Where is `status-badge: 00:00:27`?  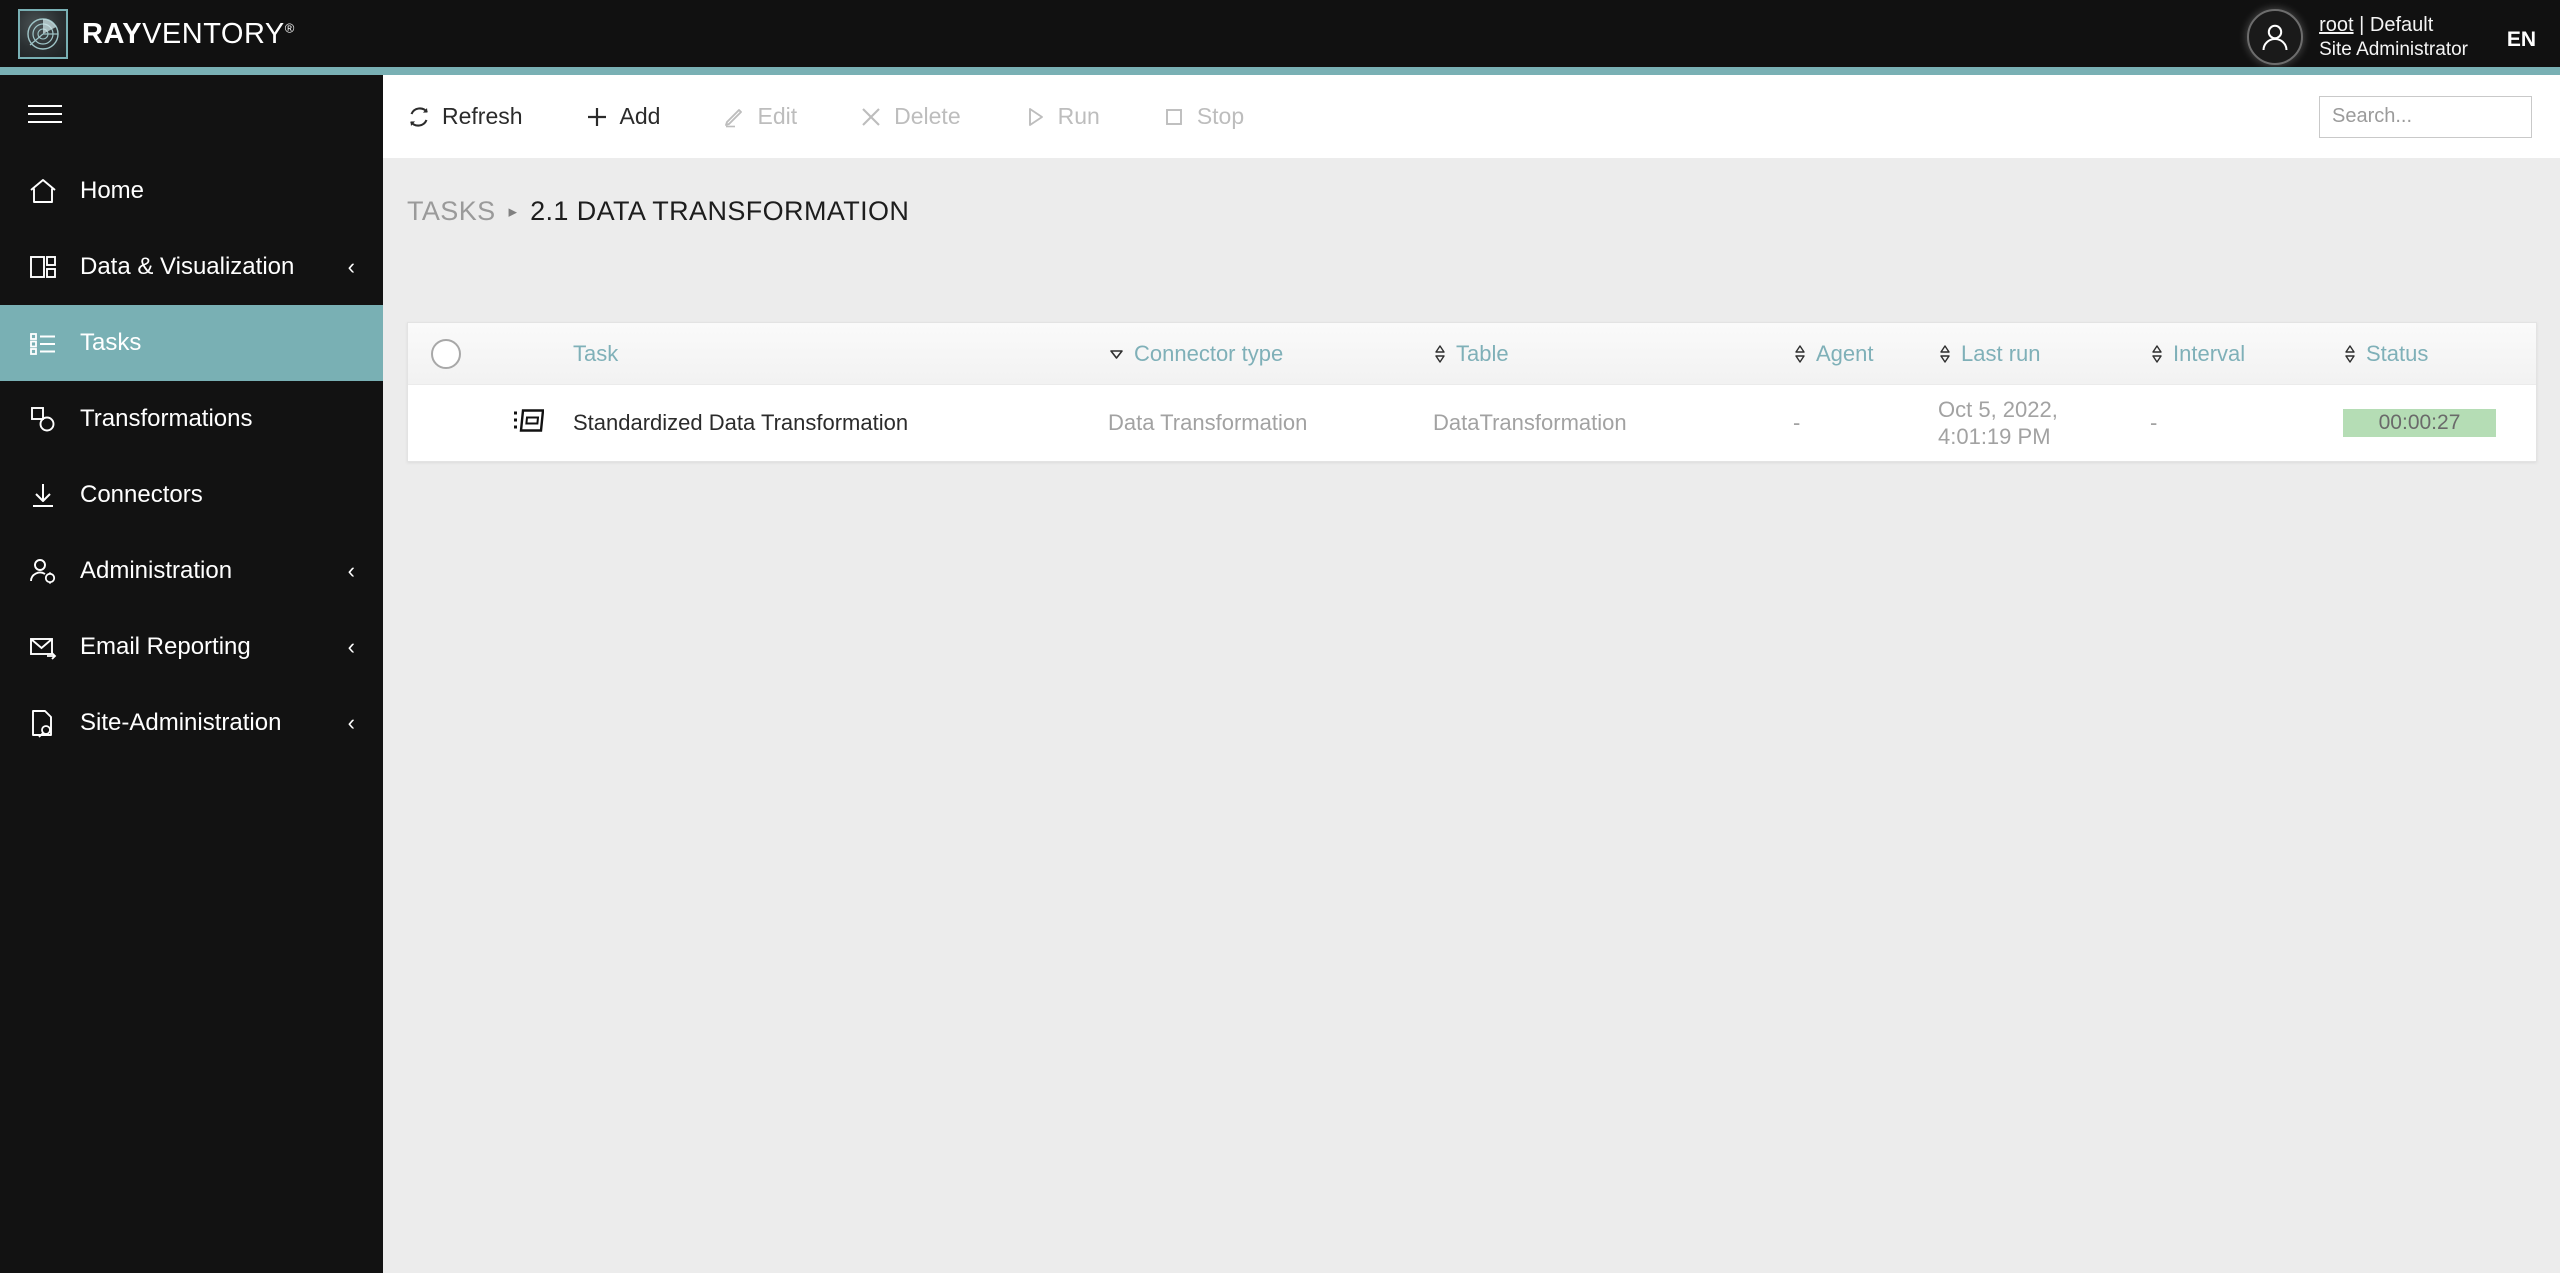
status-badge: 00:00:27 is located at coordinates (2419, 423).